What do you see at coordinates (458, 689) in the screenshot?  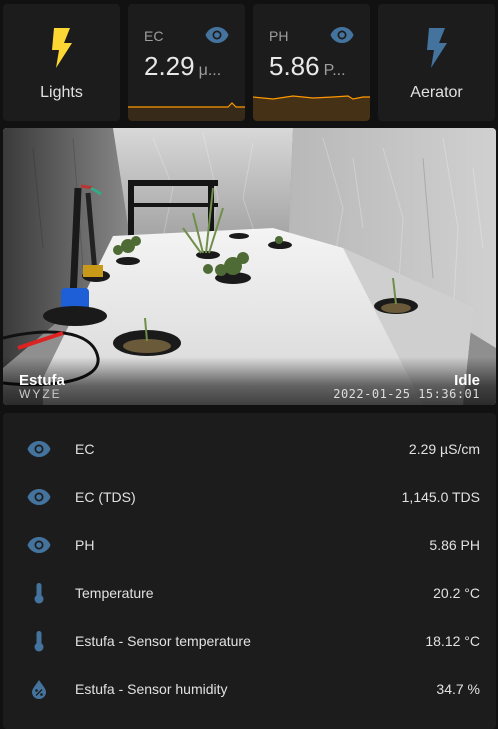 I see `entity-value: 34.7 %` at bounding box center [458, 689].